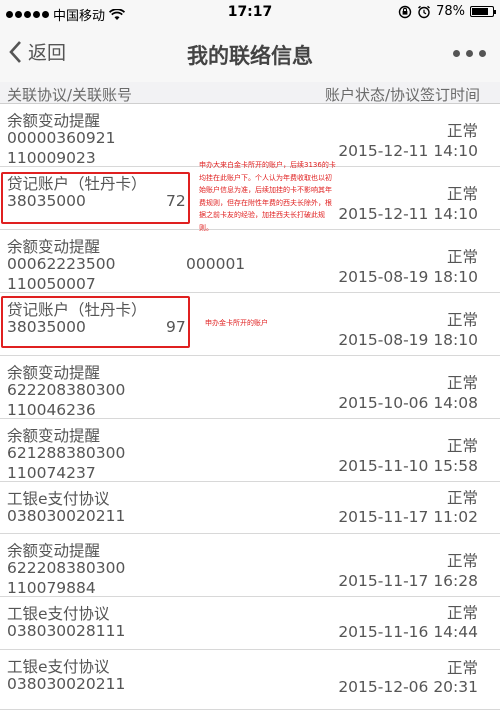  What do you see at coordinates (408, 517) in the screenshot?
I see `item-time: 2015-11-17 11:02` at bounding box center [408, 517].